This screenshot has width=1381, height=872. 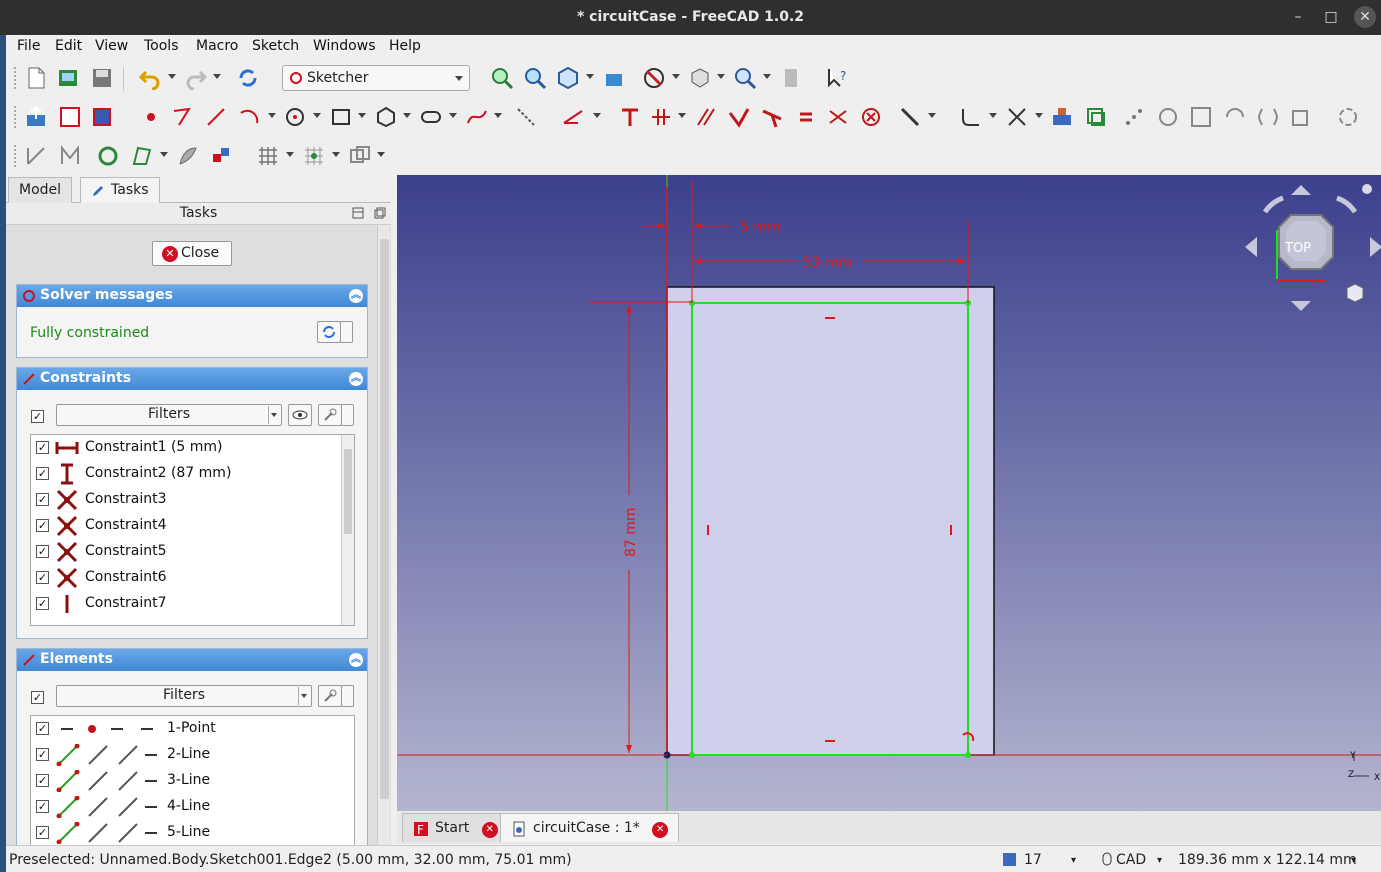 I want to click on save-document-icon, so click(x=102, y=78).